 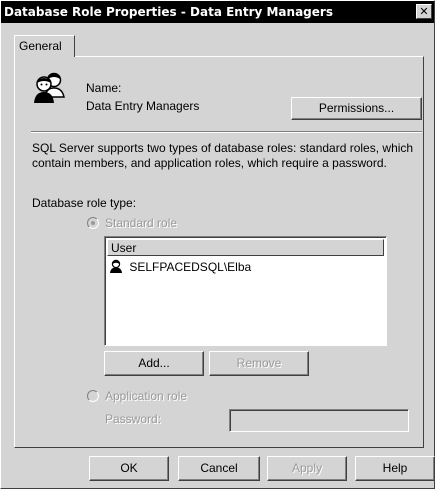 I want to click on apply-button: Apply, so click(x=307, y=468).